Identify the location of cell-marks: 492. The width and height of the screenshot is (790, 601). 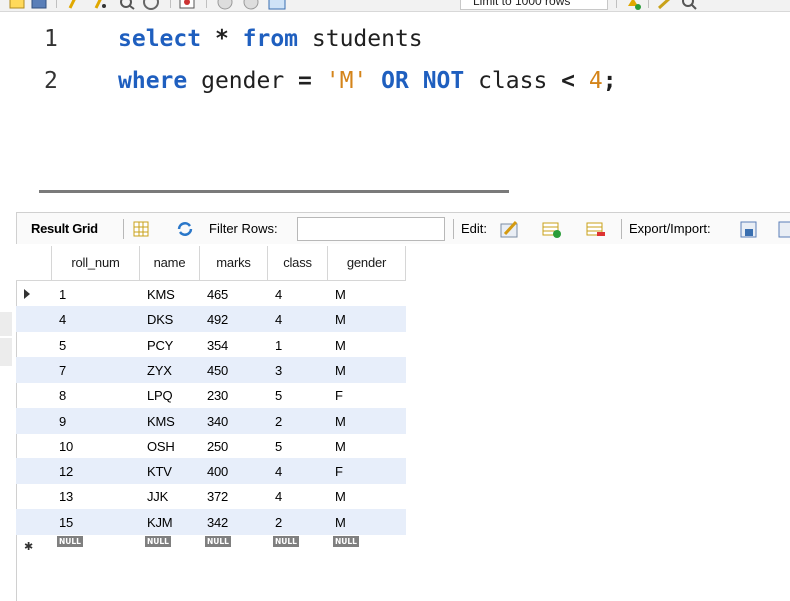
(234, 319).